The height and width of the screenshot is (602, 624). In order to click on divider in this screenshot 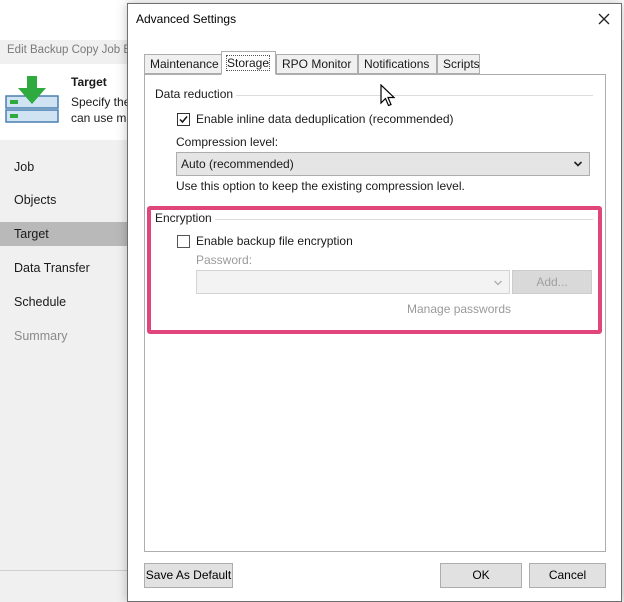, I will do `click(64, 570)`.